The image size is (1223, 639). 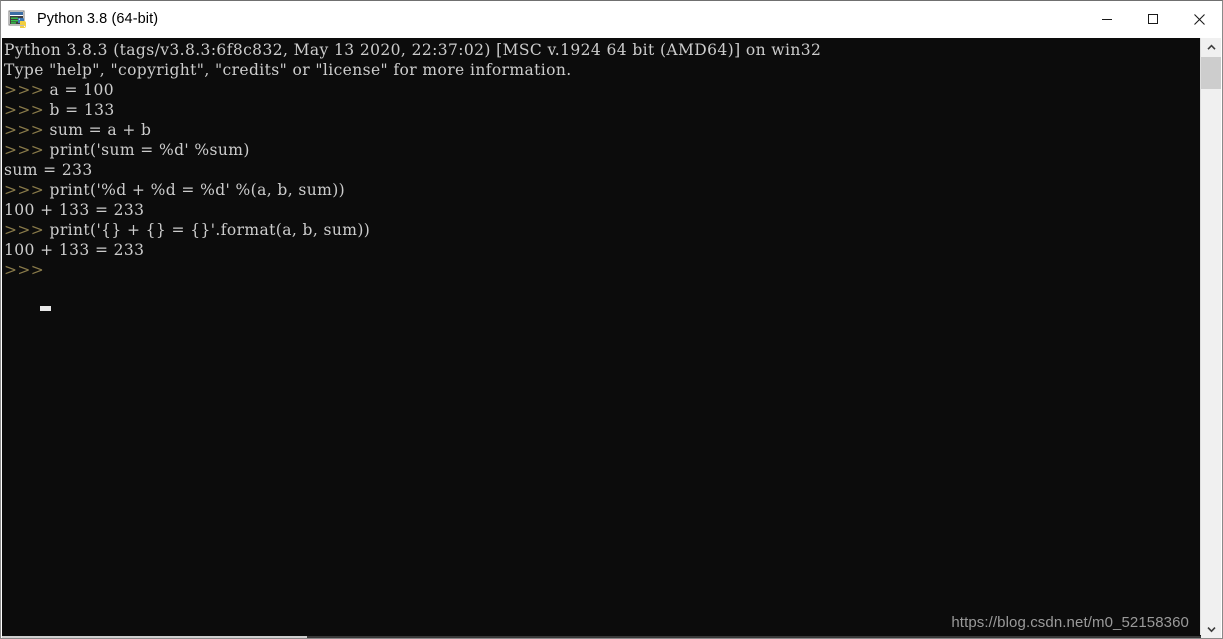 What do you see at coordinates (602, 90) in the screenshot?
I see `console-line: >>> a = 100` at bounding box center [602, 90].